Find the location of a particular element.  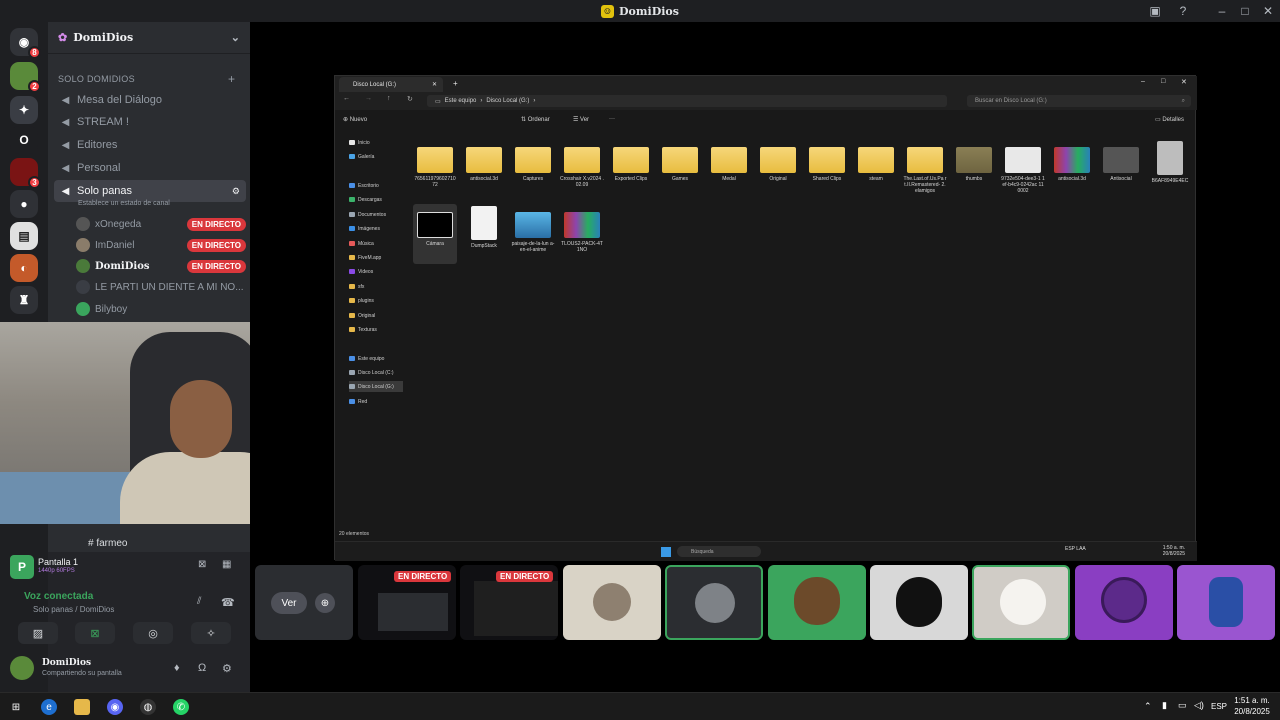

soundboard-button: ✧ is located at coordinates (211, 633).